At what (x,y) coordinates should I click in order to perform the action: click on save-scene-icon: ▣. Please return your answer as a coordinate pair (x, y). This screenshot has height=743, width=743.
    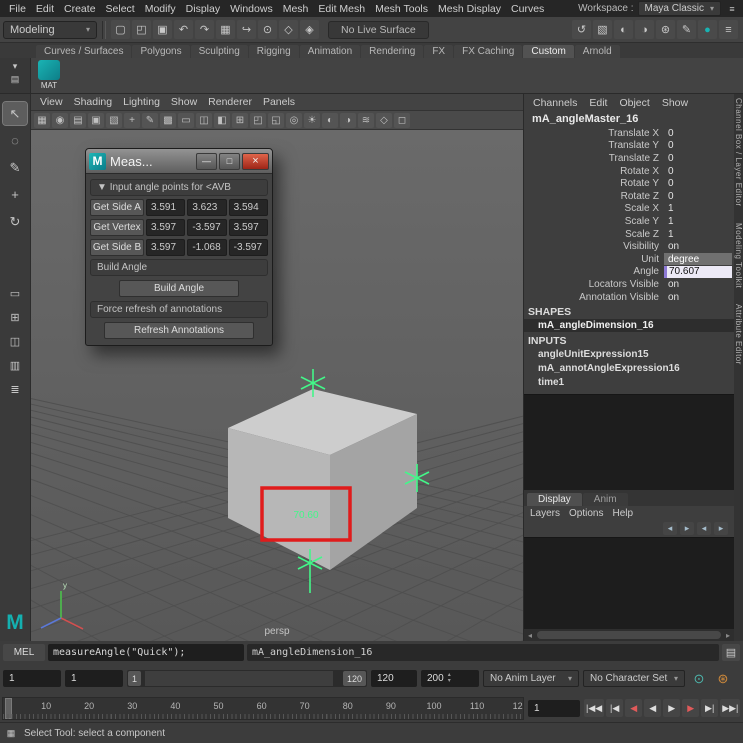
    Looking at the image, I should click on (162, 29).